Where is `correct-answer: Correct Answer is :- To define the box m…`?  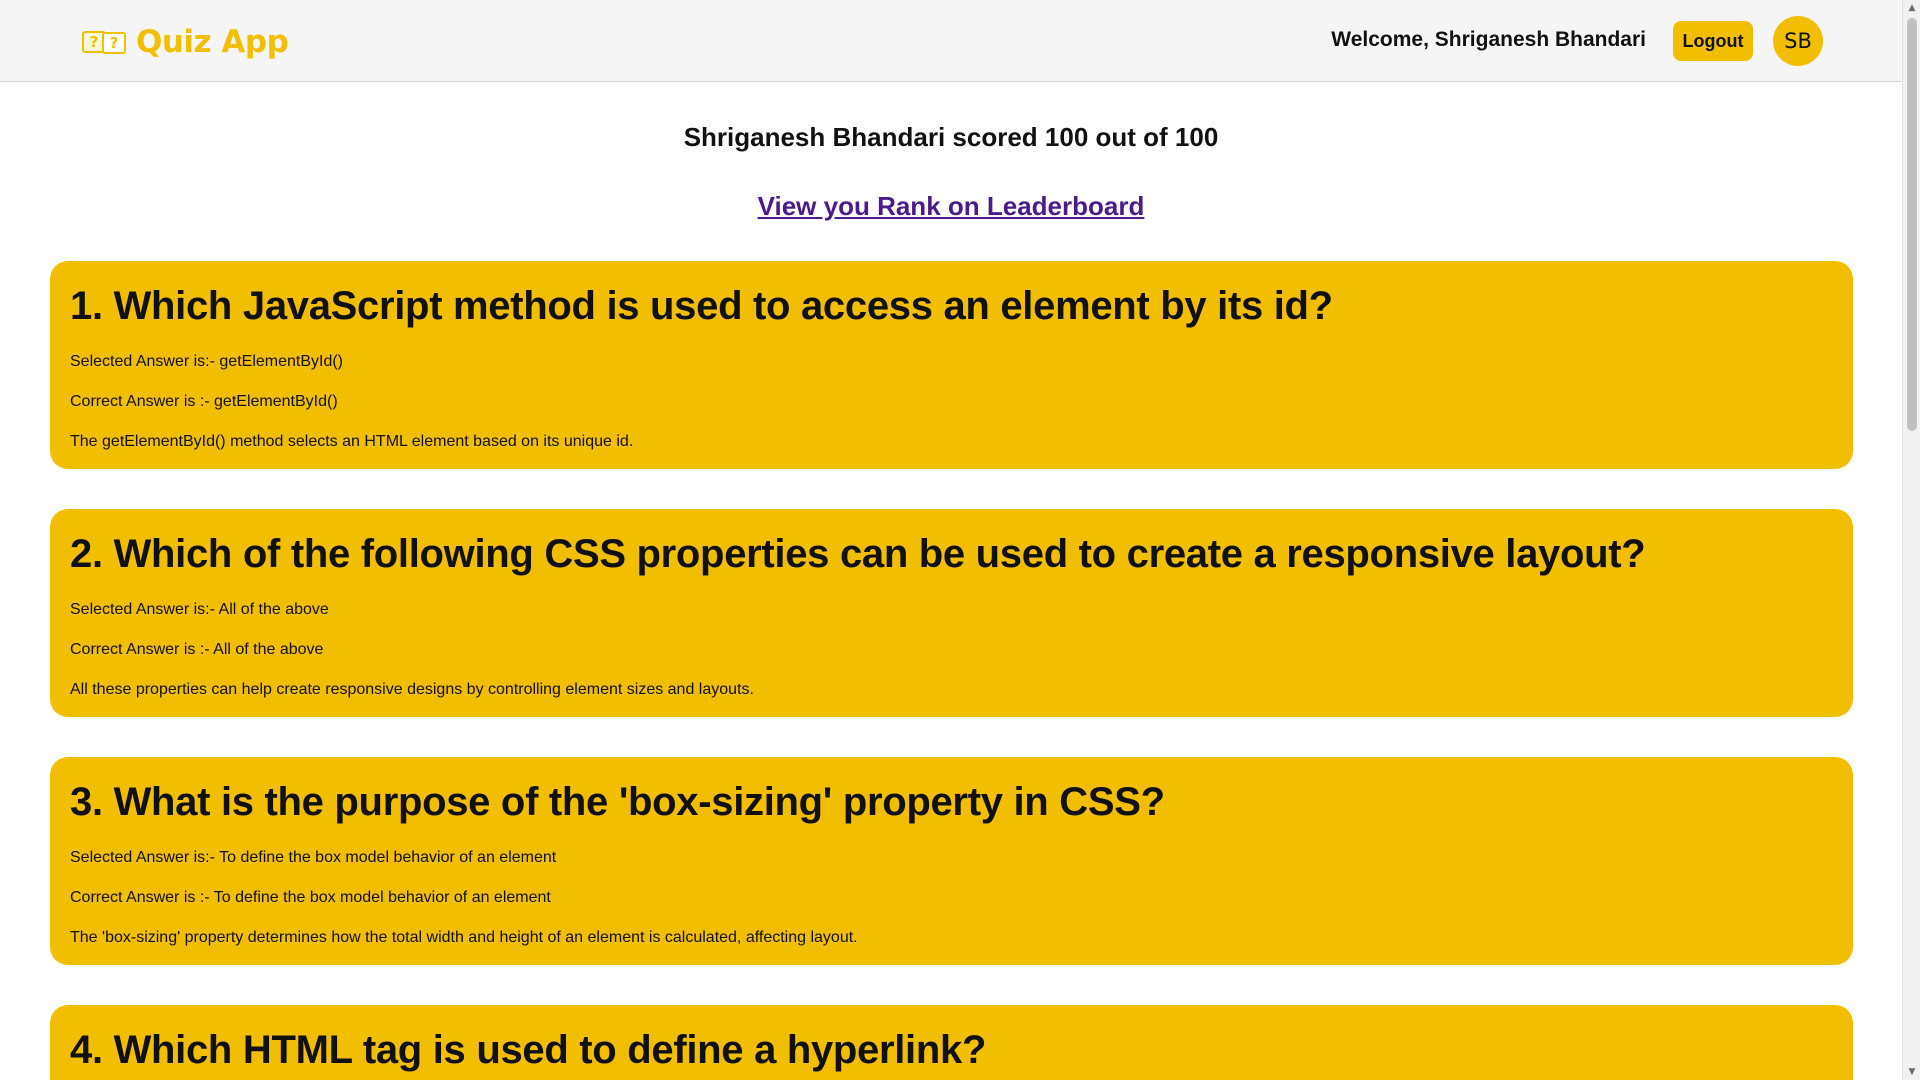
correct-answer: Correct Answer is :- To define the box m… is located at coordinates (310, 897).